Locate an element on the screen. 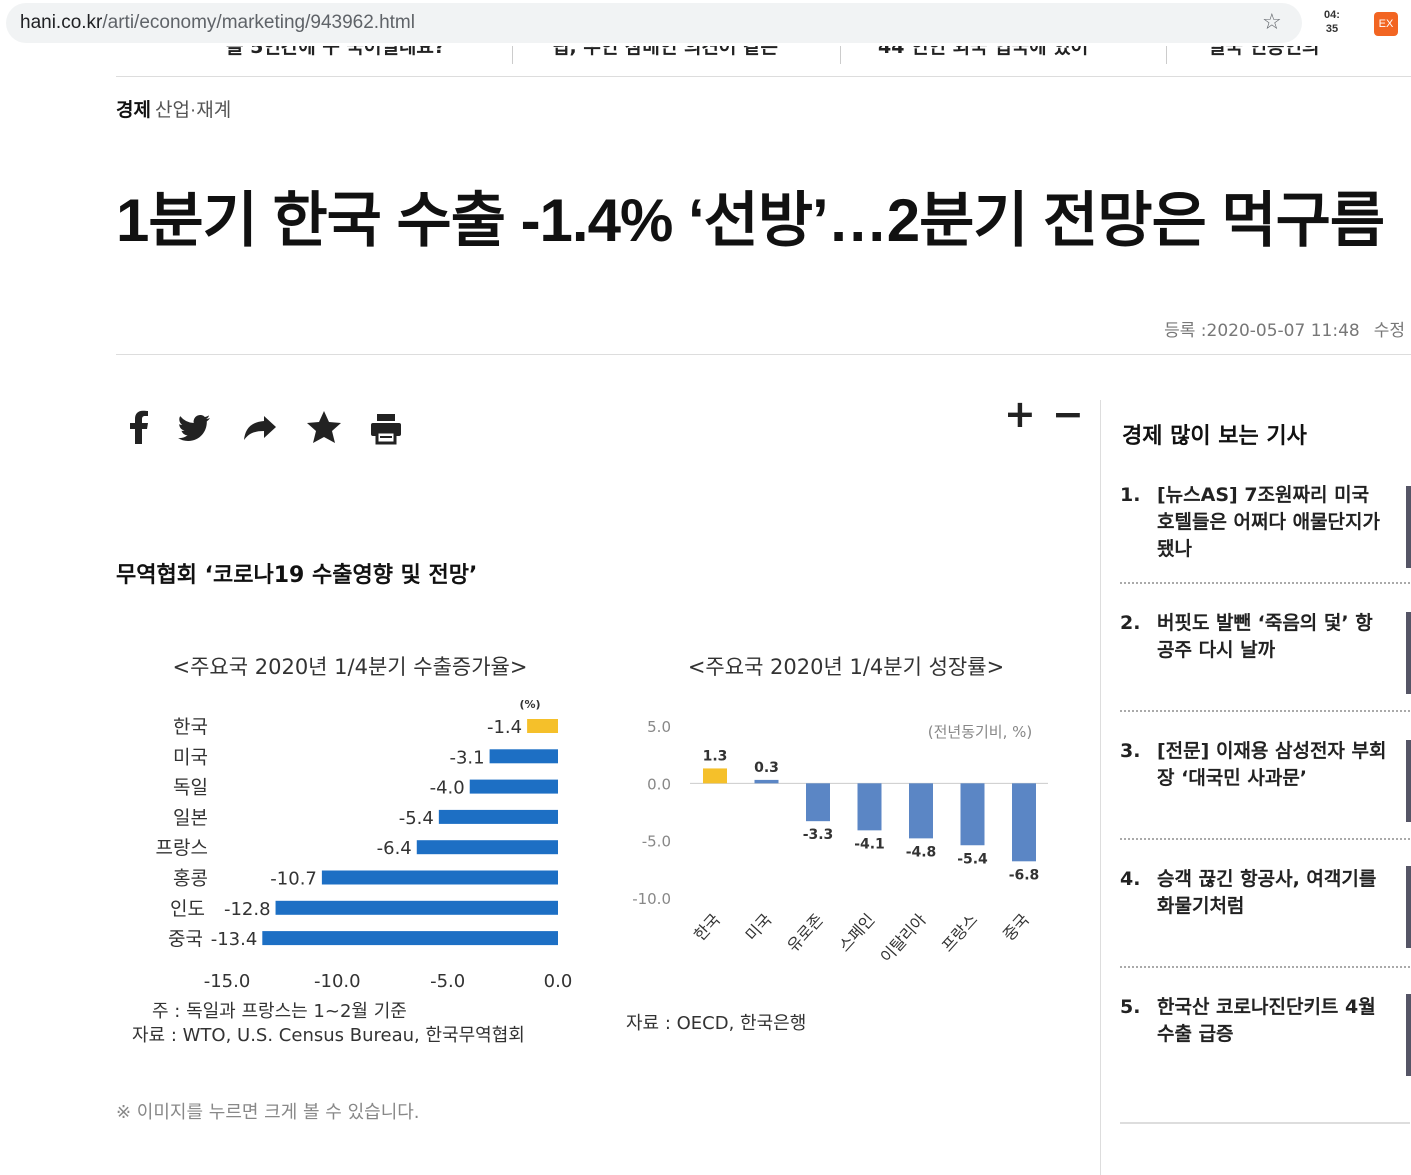 The image size is (1411, 1175). breadcrumb-section: 경제 is located at coordinates (133, 110).